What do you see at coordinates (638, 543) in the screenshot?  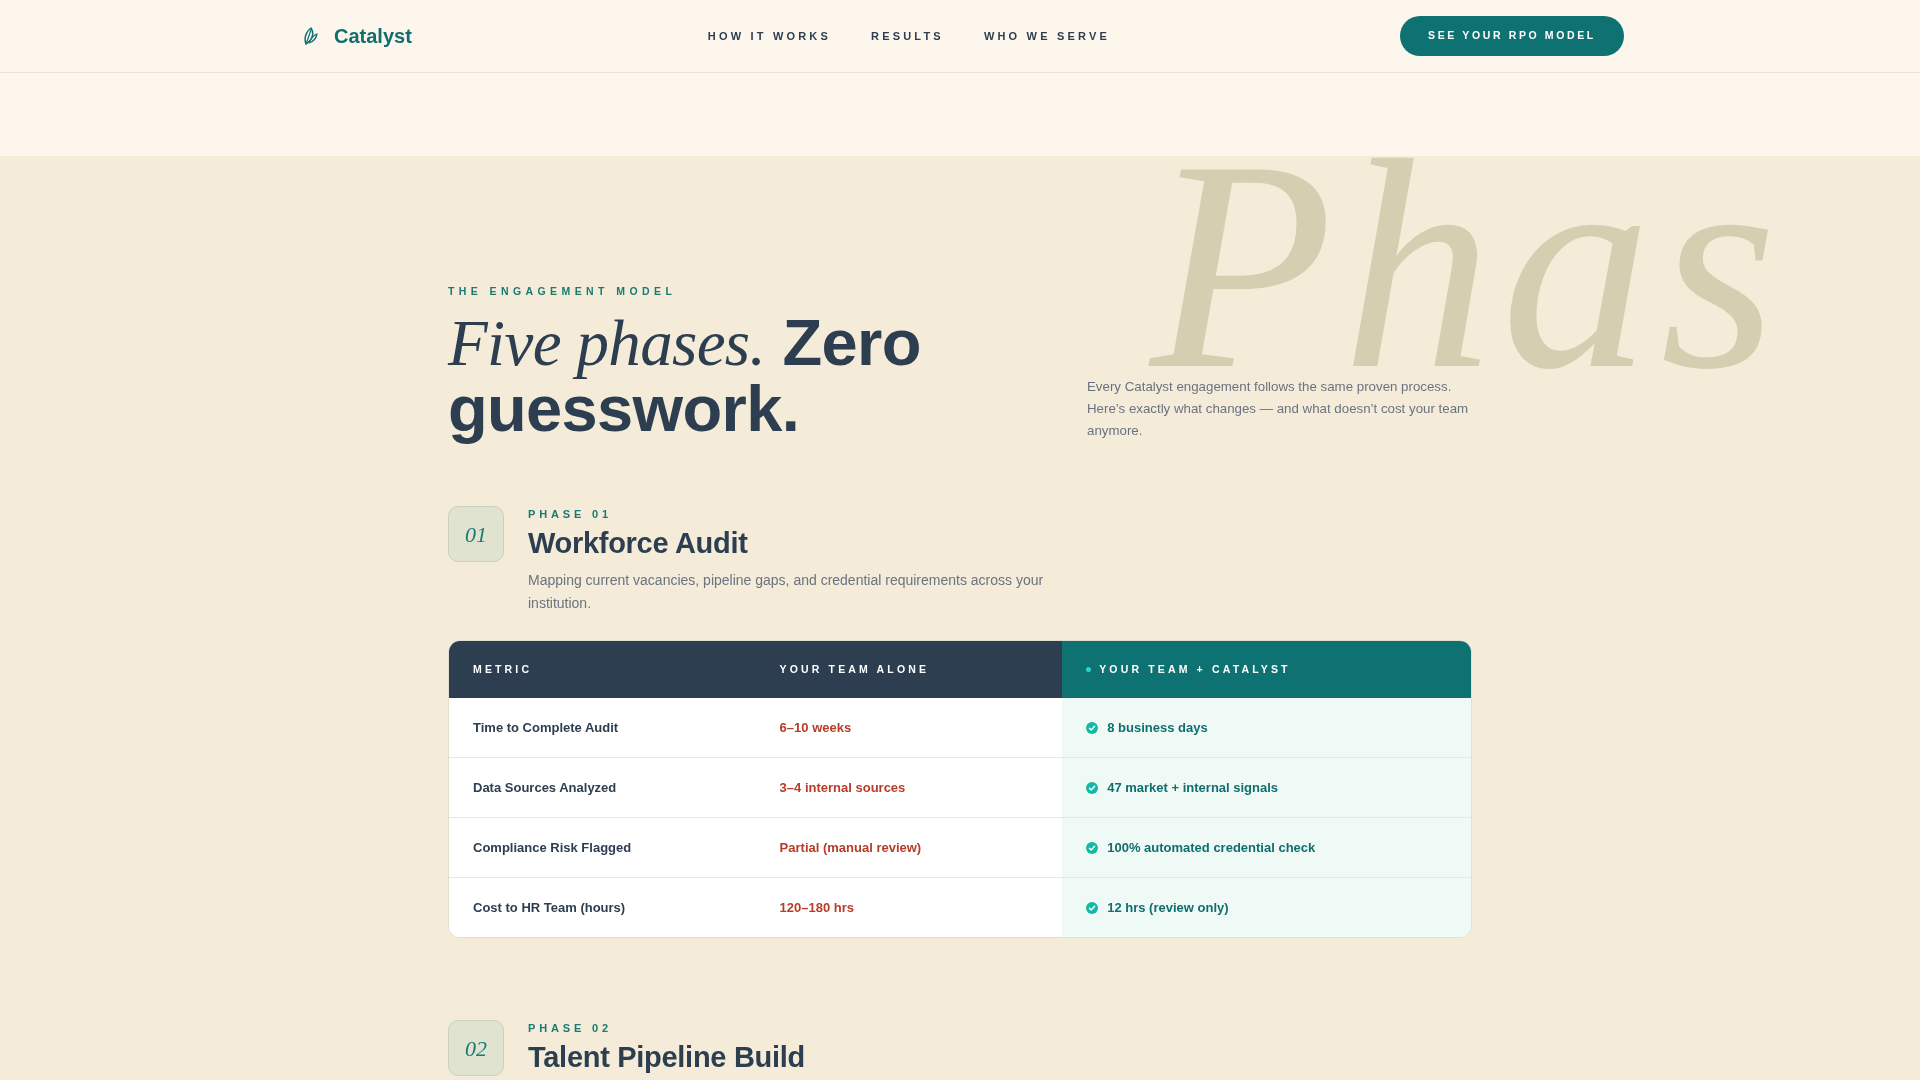 I see `phase-title: Workforce Audit` at bounding box center [638, 543].